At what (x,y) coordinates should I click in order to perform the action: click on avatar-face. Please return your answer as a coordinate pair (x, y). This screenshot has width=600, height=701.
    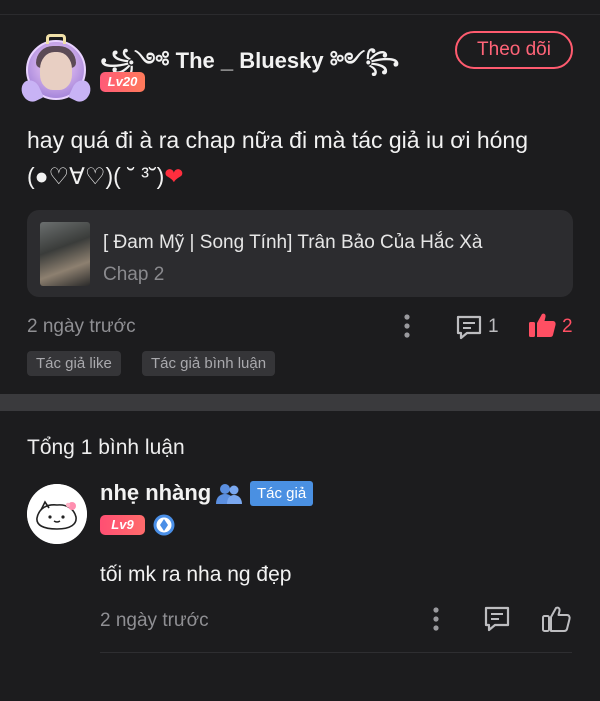
    Looking at the image, I should click on (56, 71).